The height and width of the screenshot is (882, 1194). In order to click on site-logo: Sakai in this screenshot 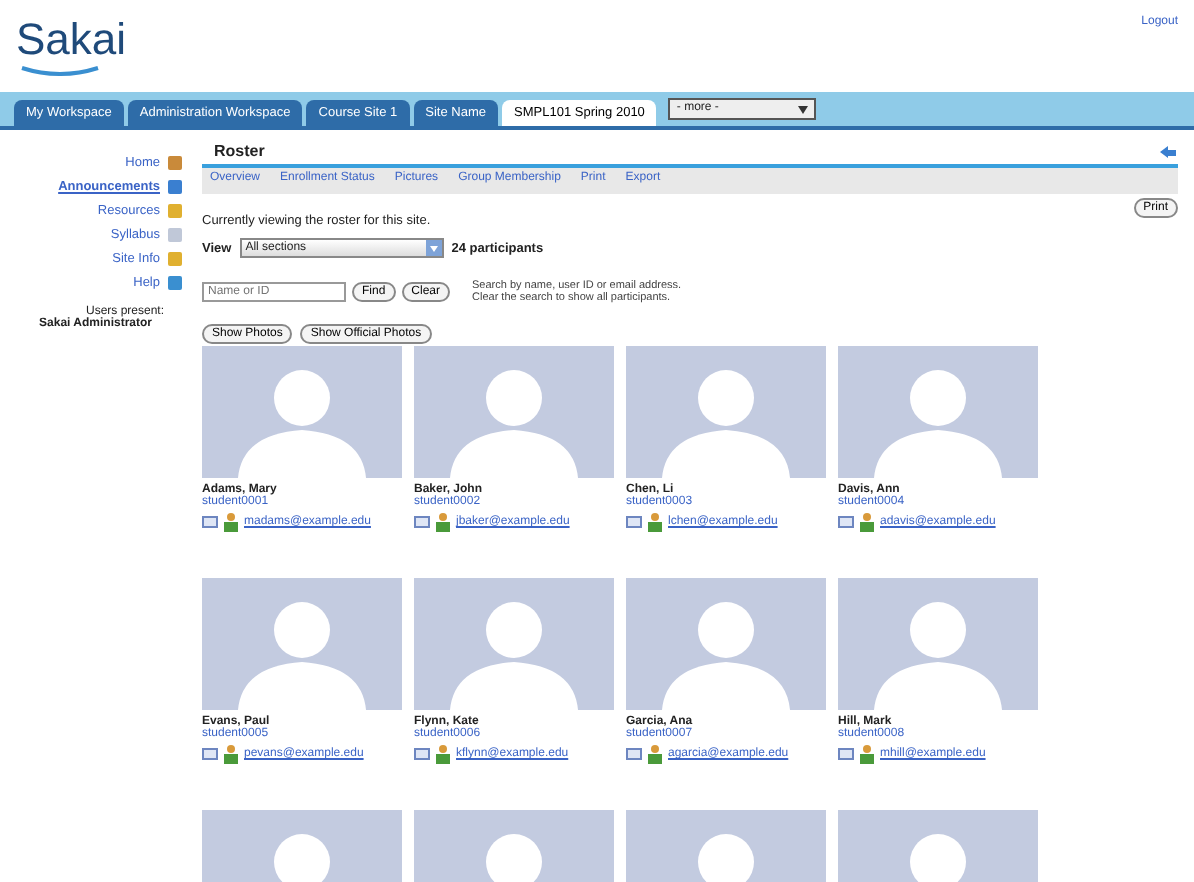, I will do `click(71, 40)`.